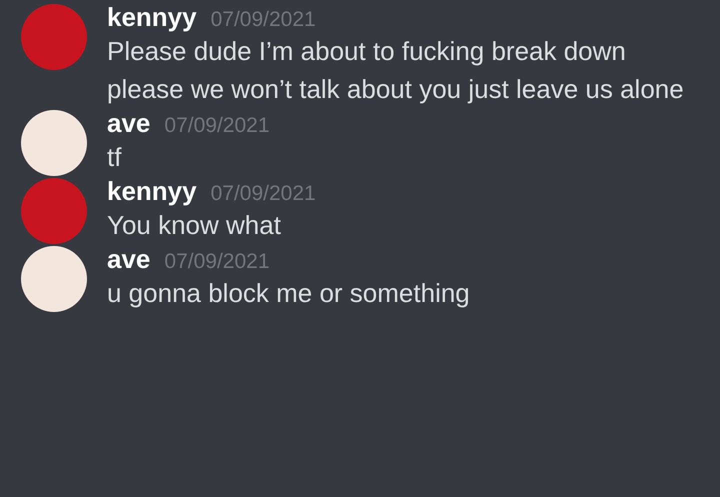  What do you see at coordinates (396, 70) in the screenshot?
I see `message-text: Please dude I’m about to fucking break down please we won’t talk about you just leave us alone` at bounding box center [396, 70].